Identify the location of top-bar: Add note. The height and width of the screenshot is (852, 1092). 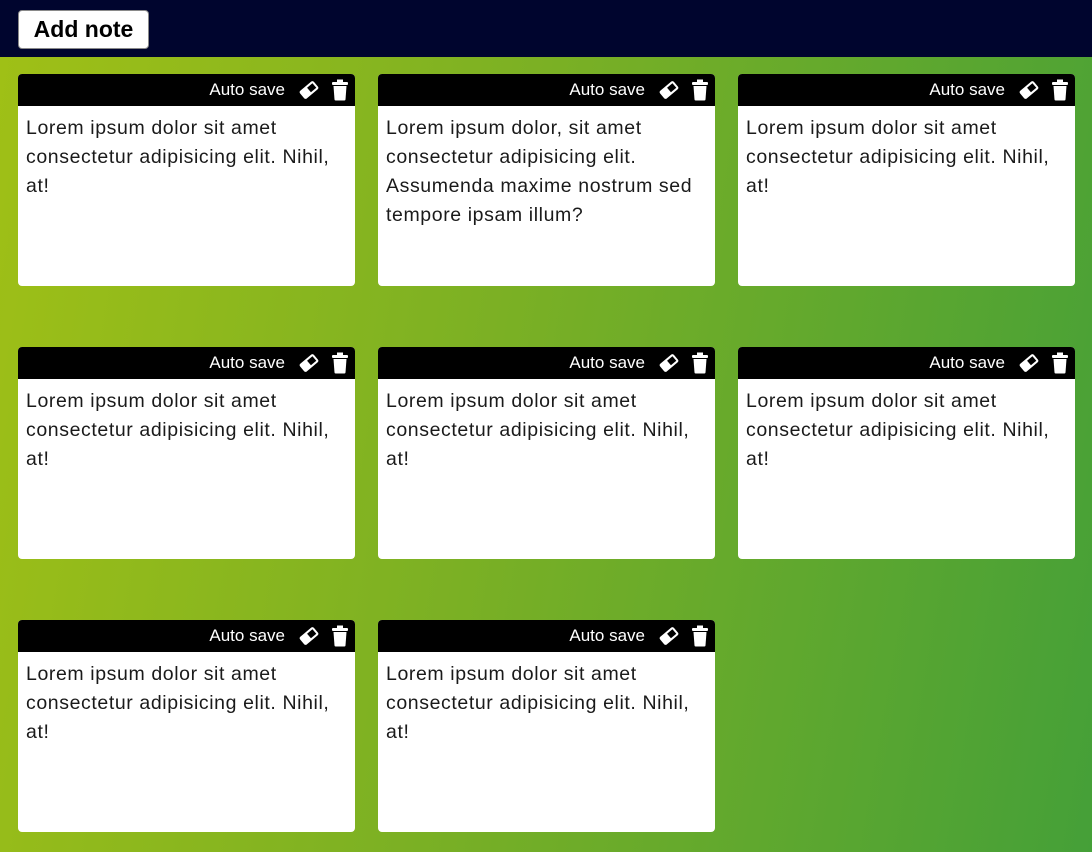
(546, 28).